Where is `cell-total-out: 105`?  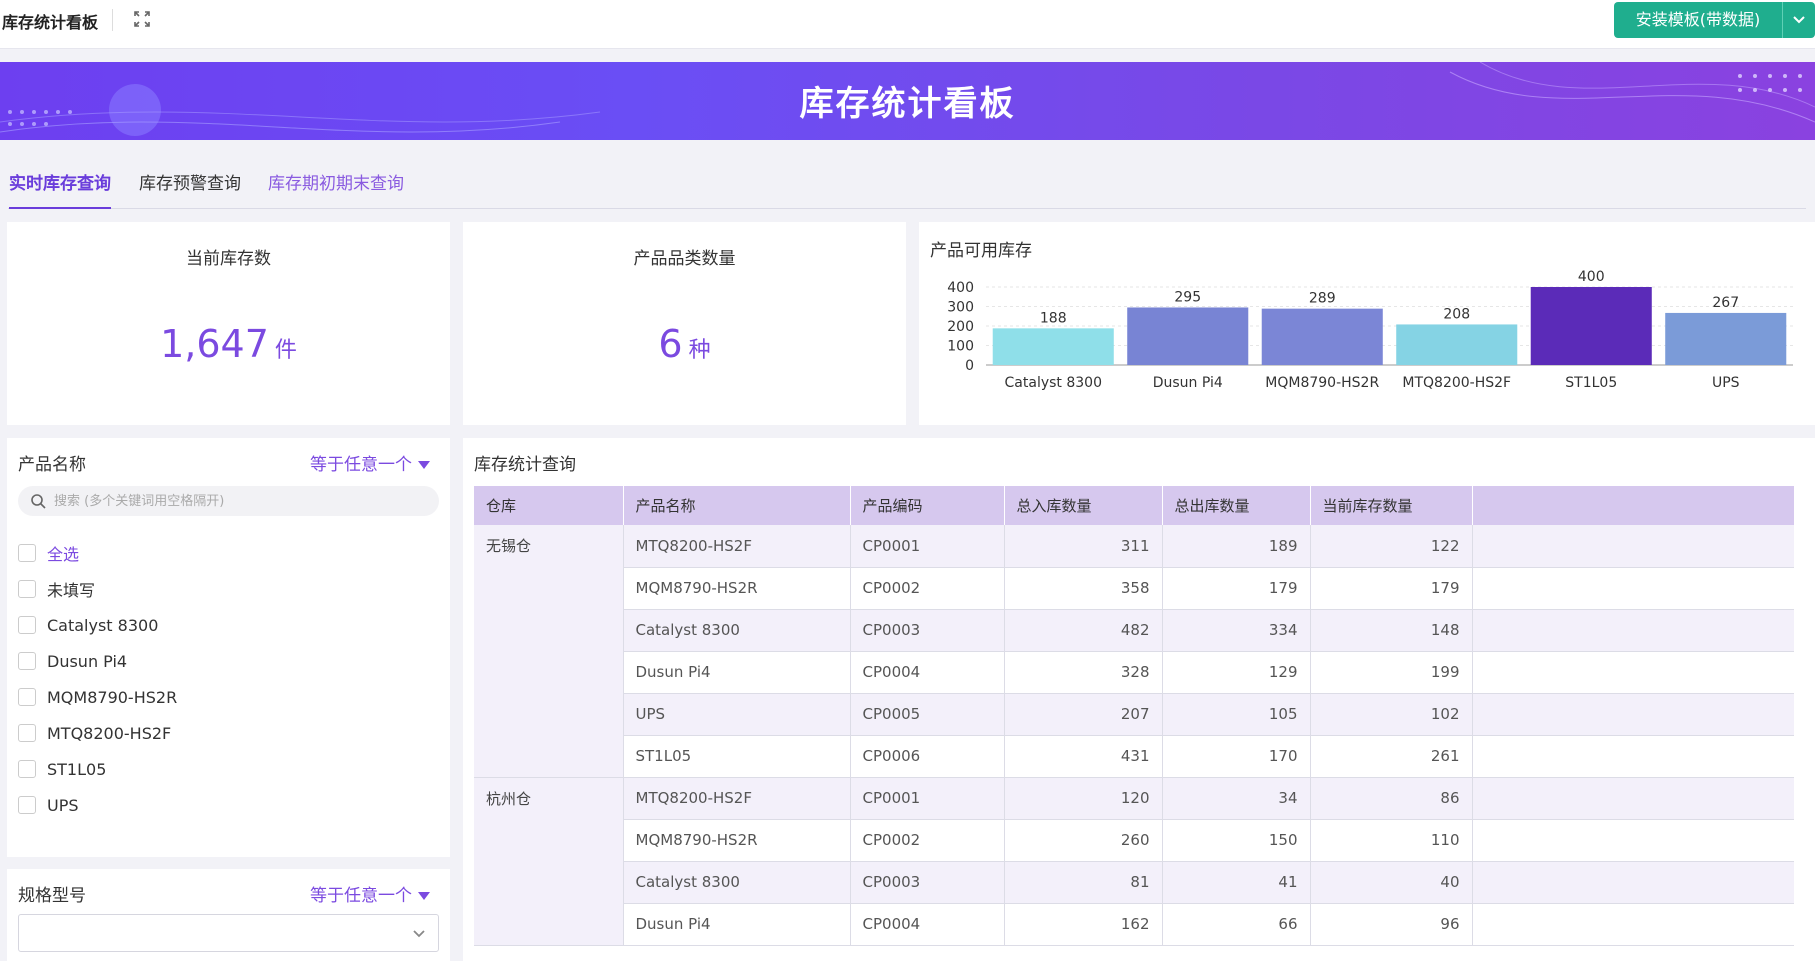 cell-total-out: 105 is located at coordinates (1236, 714).